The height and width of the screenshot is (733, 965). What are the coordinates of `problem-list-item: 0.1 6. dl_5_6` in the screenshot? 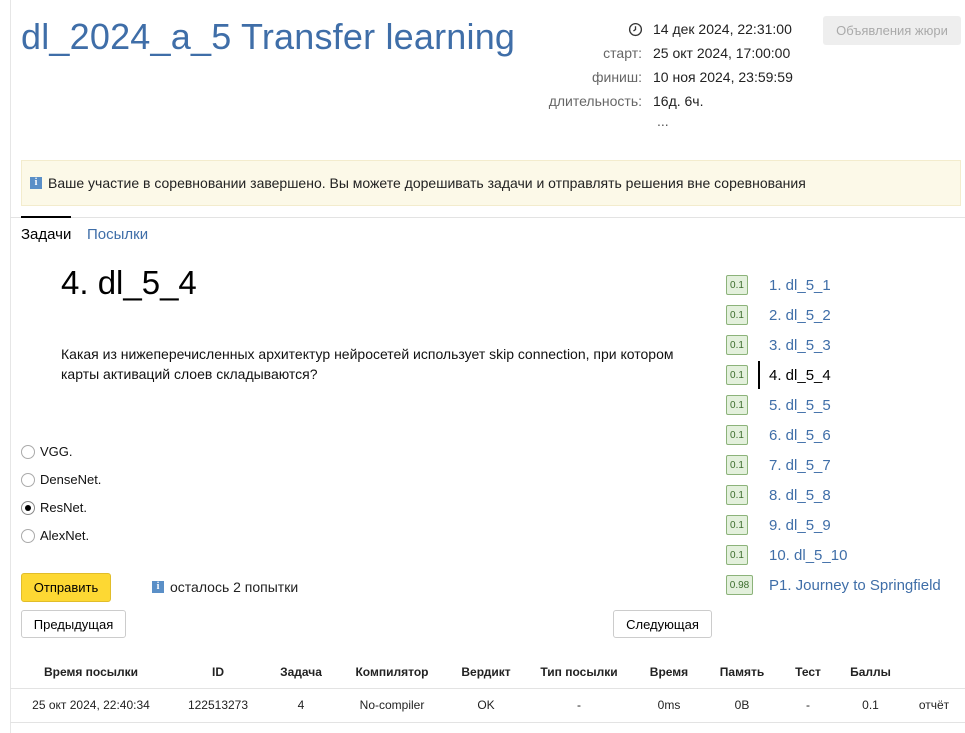 It's located at (778, 435).